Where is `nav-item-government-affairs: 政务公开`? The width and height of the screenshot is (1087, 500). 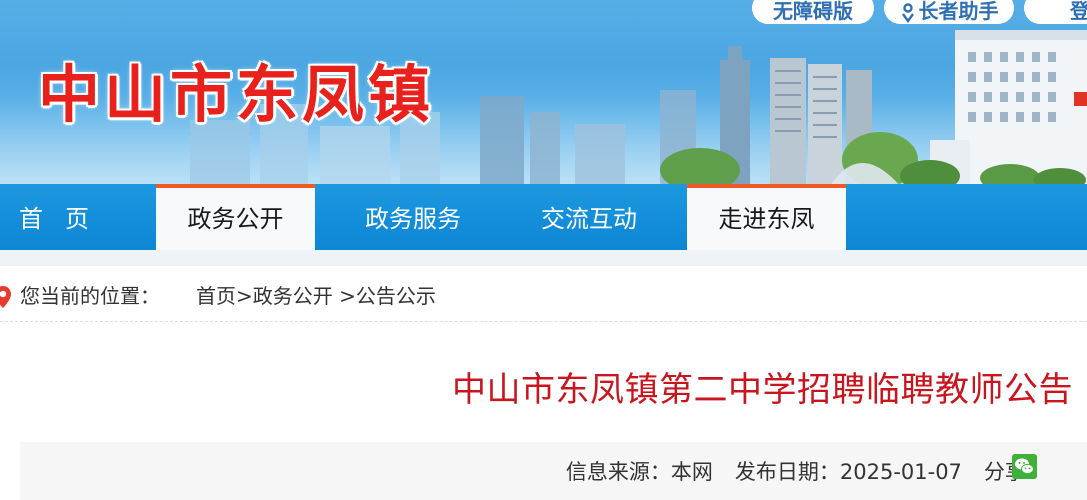 nav-item-government-affairs: 政务公开 is located at coordinates (235, 217).